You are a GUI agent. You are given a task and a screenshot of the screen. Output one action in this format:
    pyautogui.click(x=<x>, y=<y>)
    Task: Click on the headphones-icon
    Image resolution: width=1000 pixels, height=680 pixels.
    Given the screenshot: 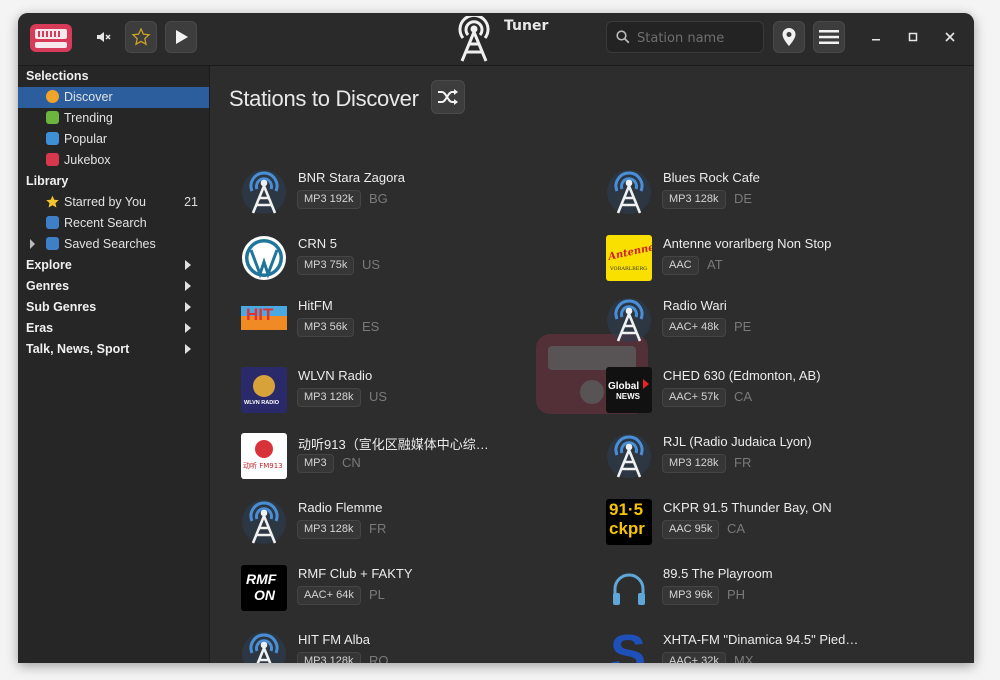 What is the action you would take?
    pyautogui.click(x=629, y=588)
    